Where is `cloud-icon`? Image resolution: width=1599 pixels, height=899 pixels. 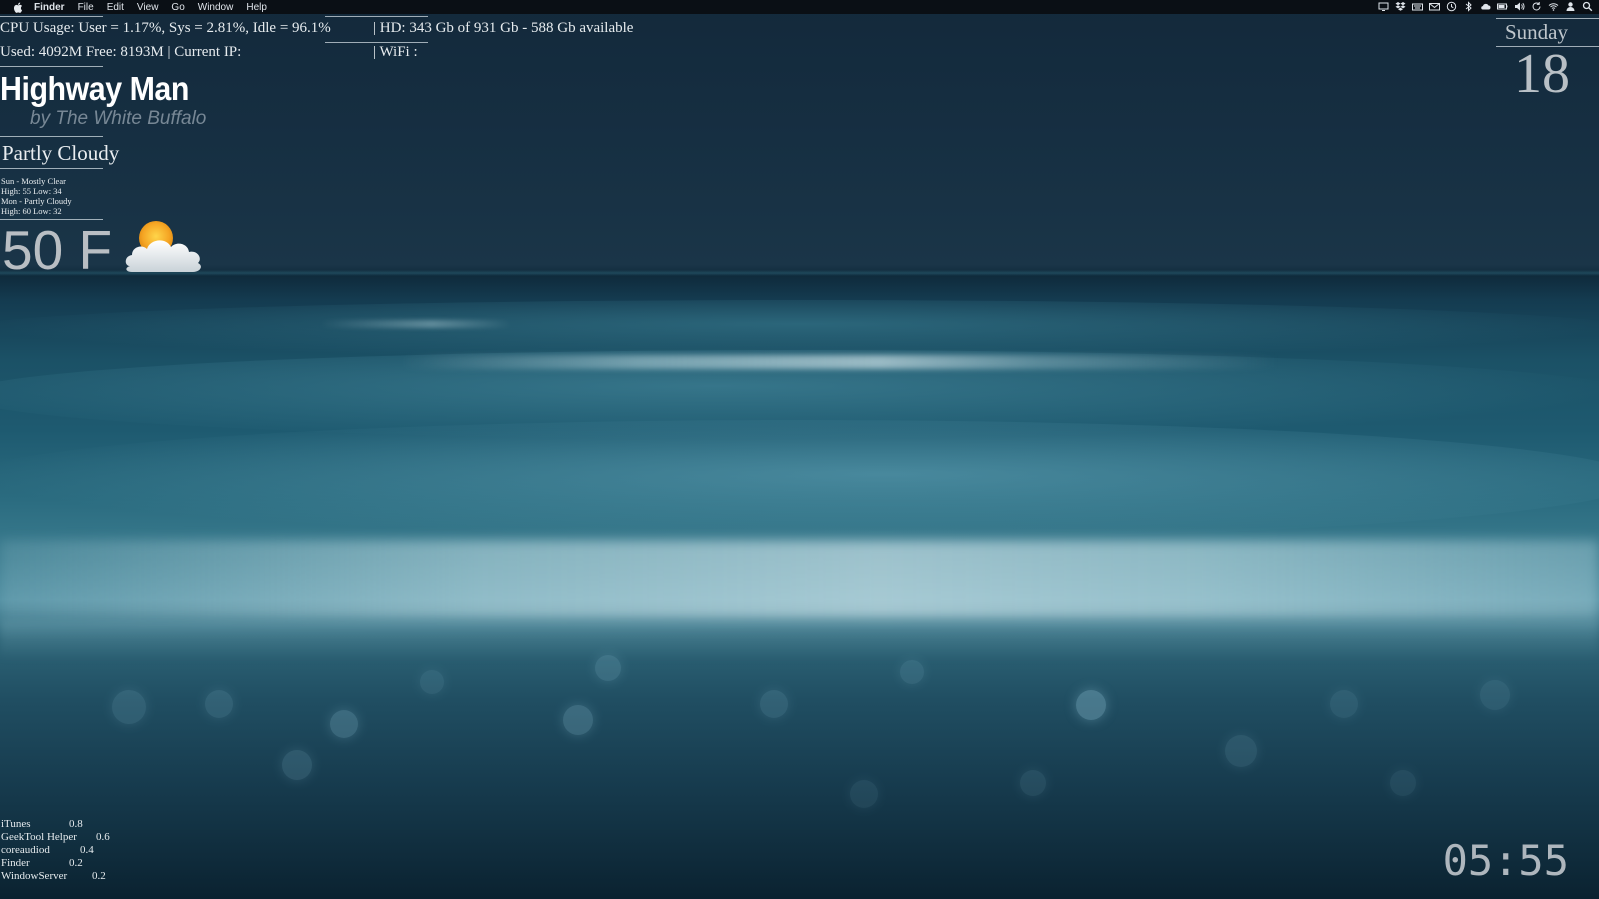 cloud-icon is located at coordinates (1485, 6).